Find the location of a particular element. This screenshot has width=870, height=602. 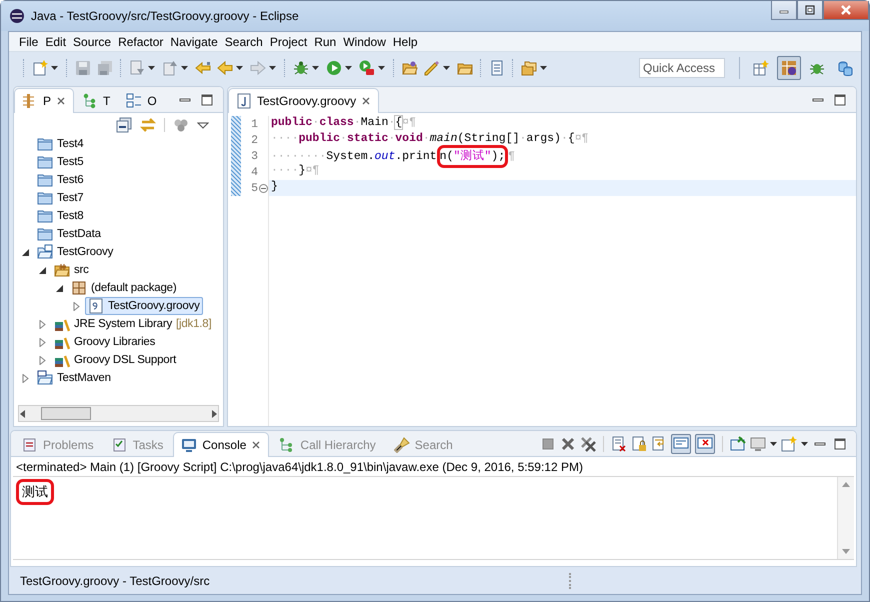

view-tab: P is located at coordinates (44, 100).